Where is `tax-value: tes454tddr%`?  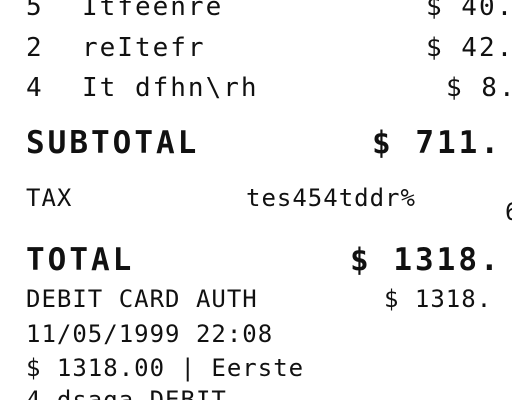
tax-value: tes454tddr% is located at coordinates (331, 198).